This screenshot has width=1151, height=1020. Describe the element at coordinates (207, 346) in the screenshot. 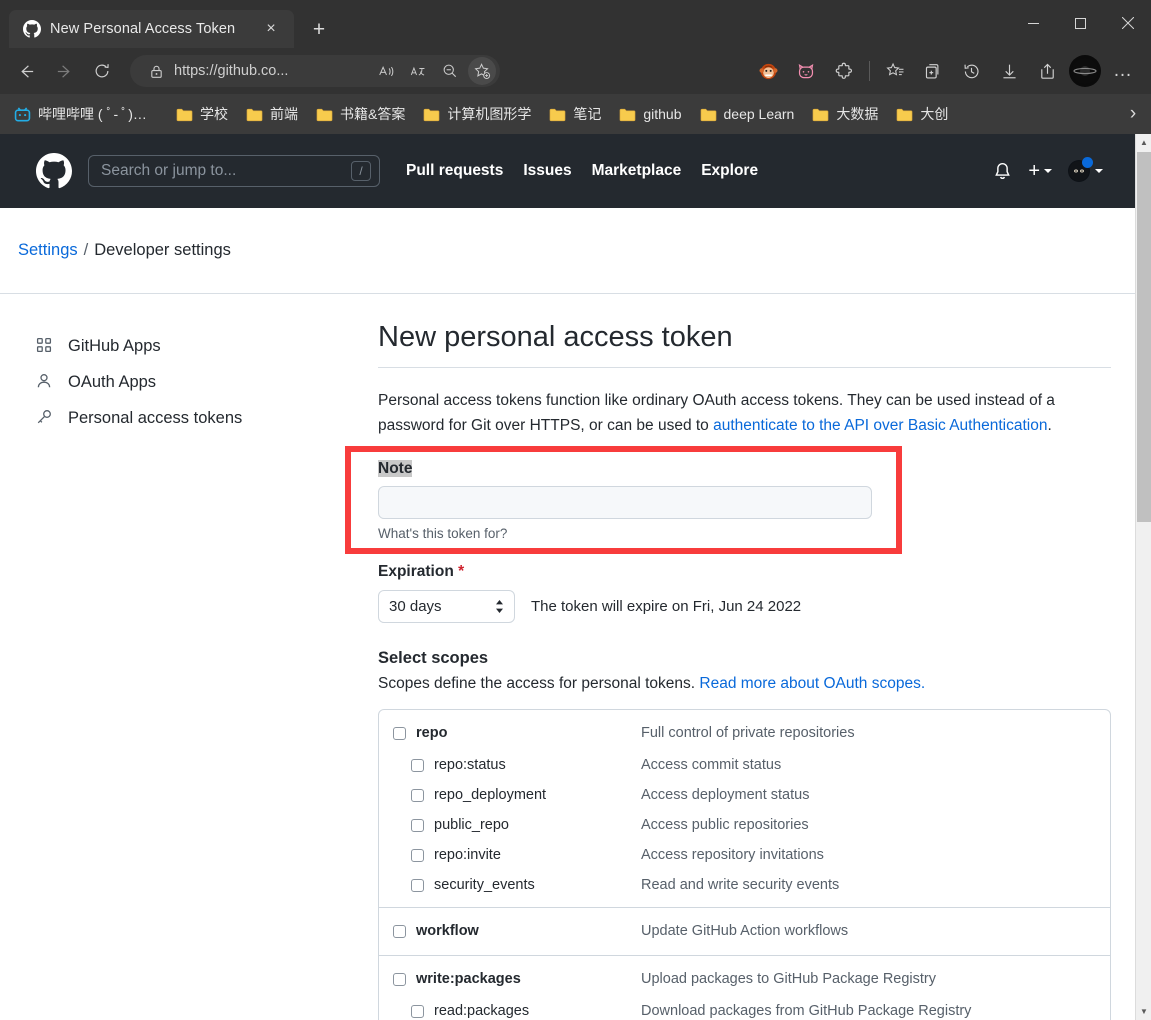

I see `sidebar-item-github-apps: GitHub Apps` at that location.